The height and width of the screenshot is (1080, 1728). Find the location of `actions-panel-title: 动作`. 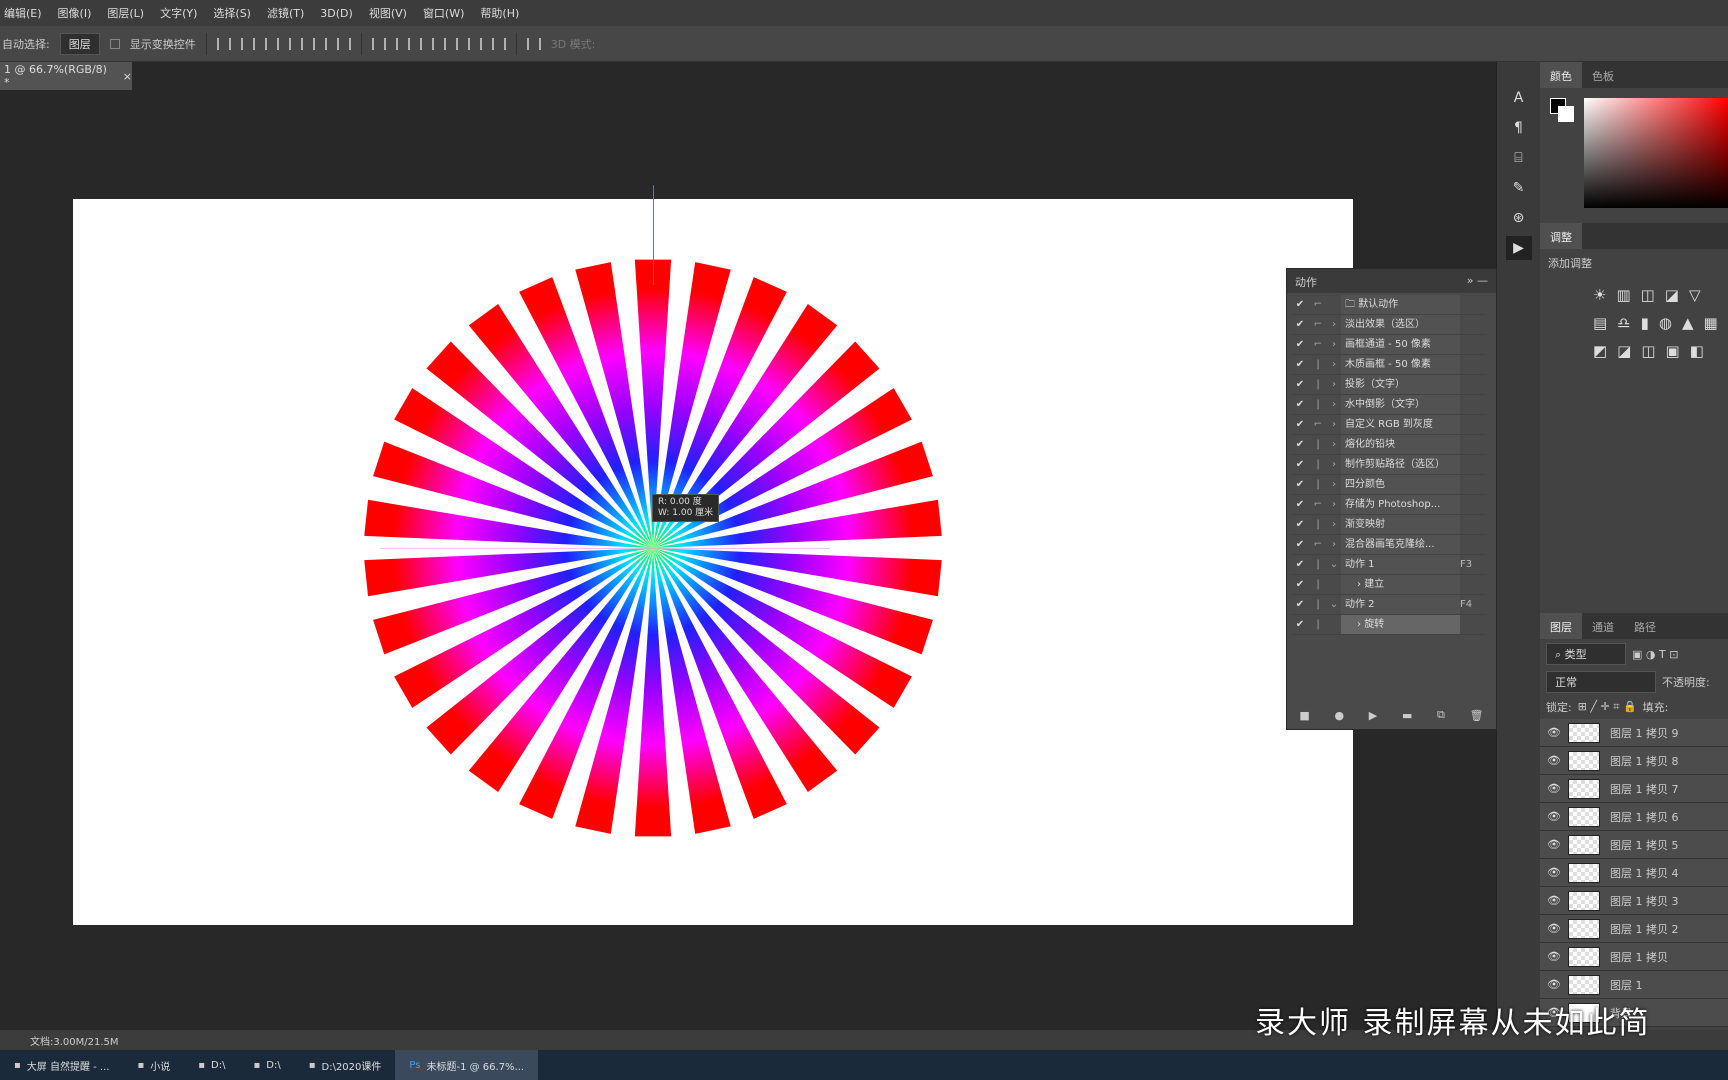

actions-panel-title: 动作 is located at coordinates (1306, 281).